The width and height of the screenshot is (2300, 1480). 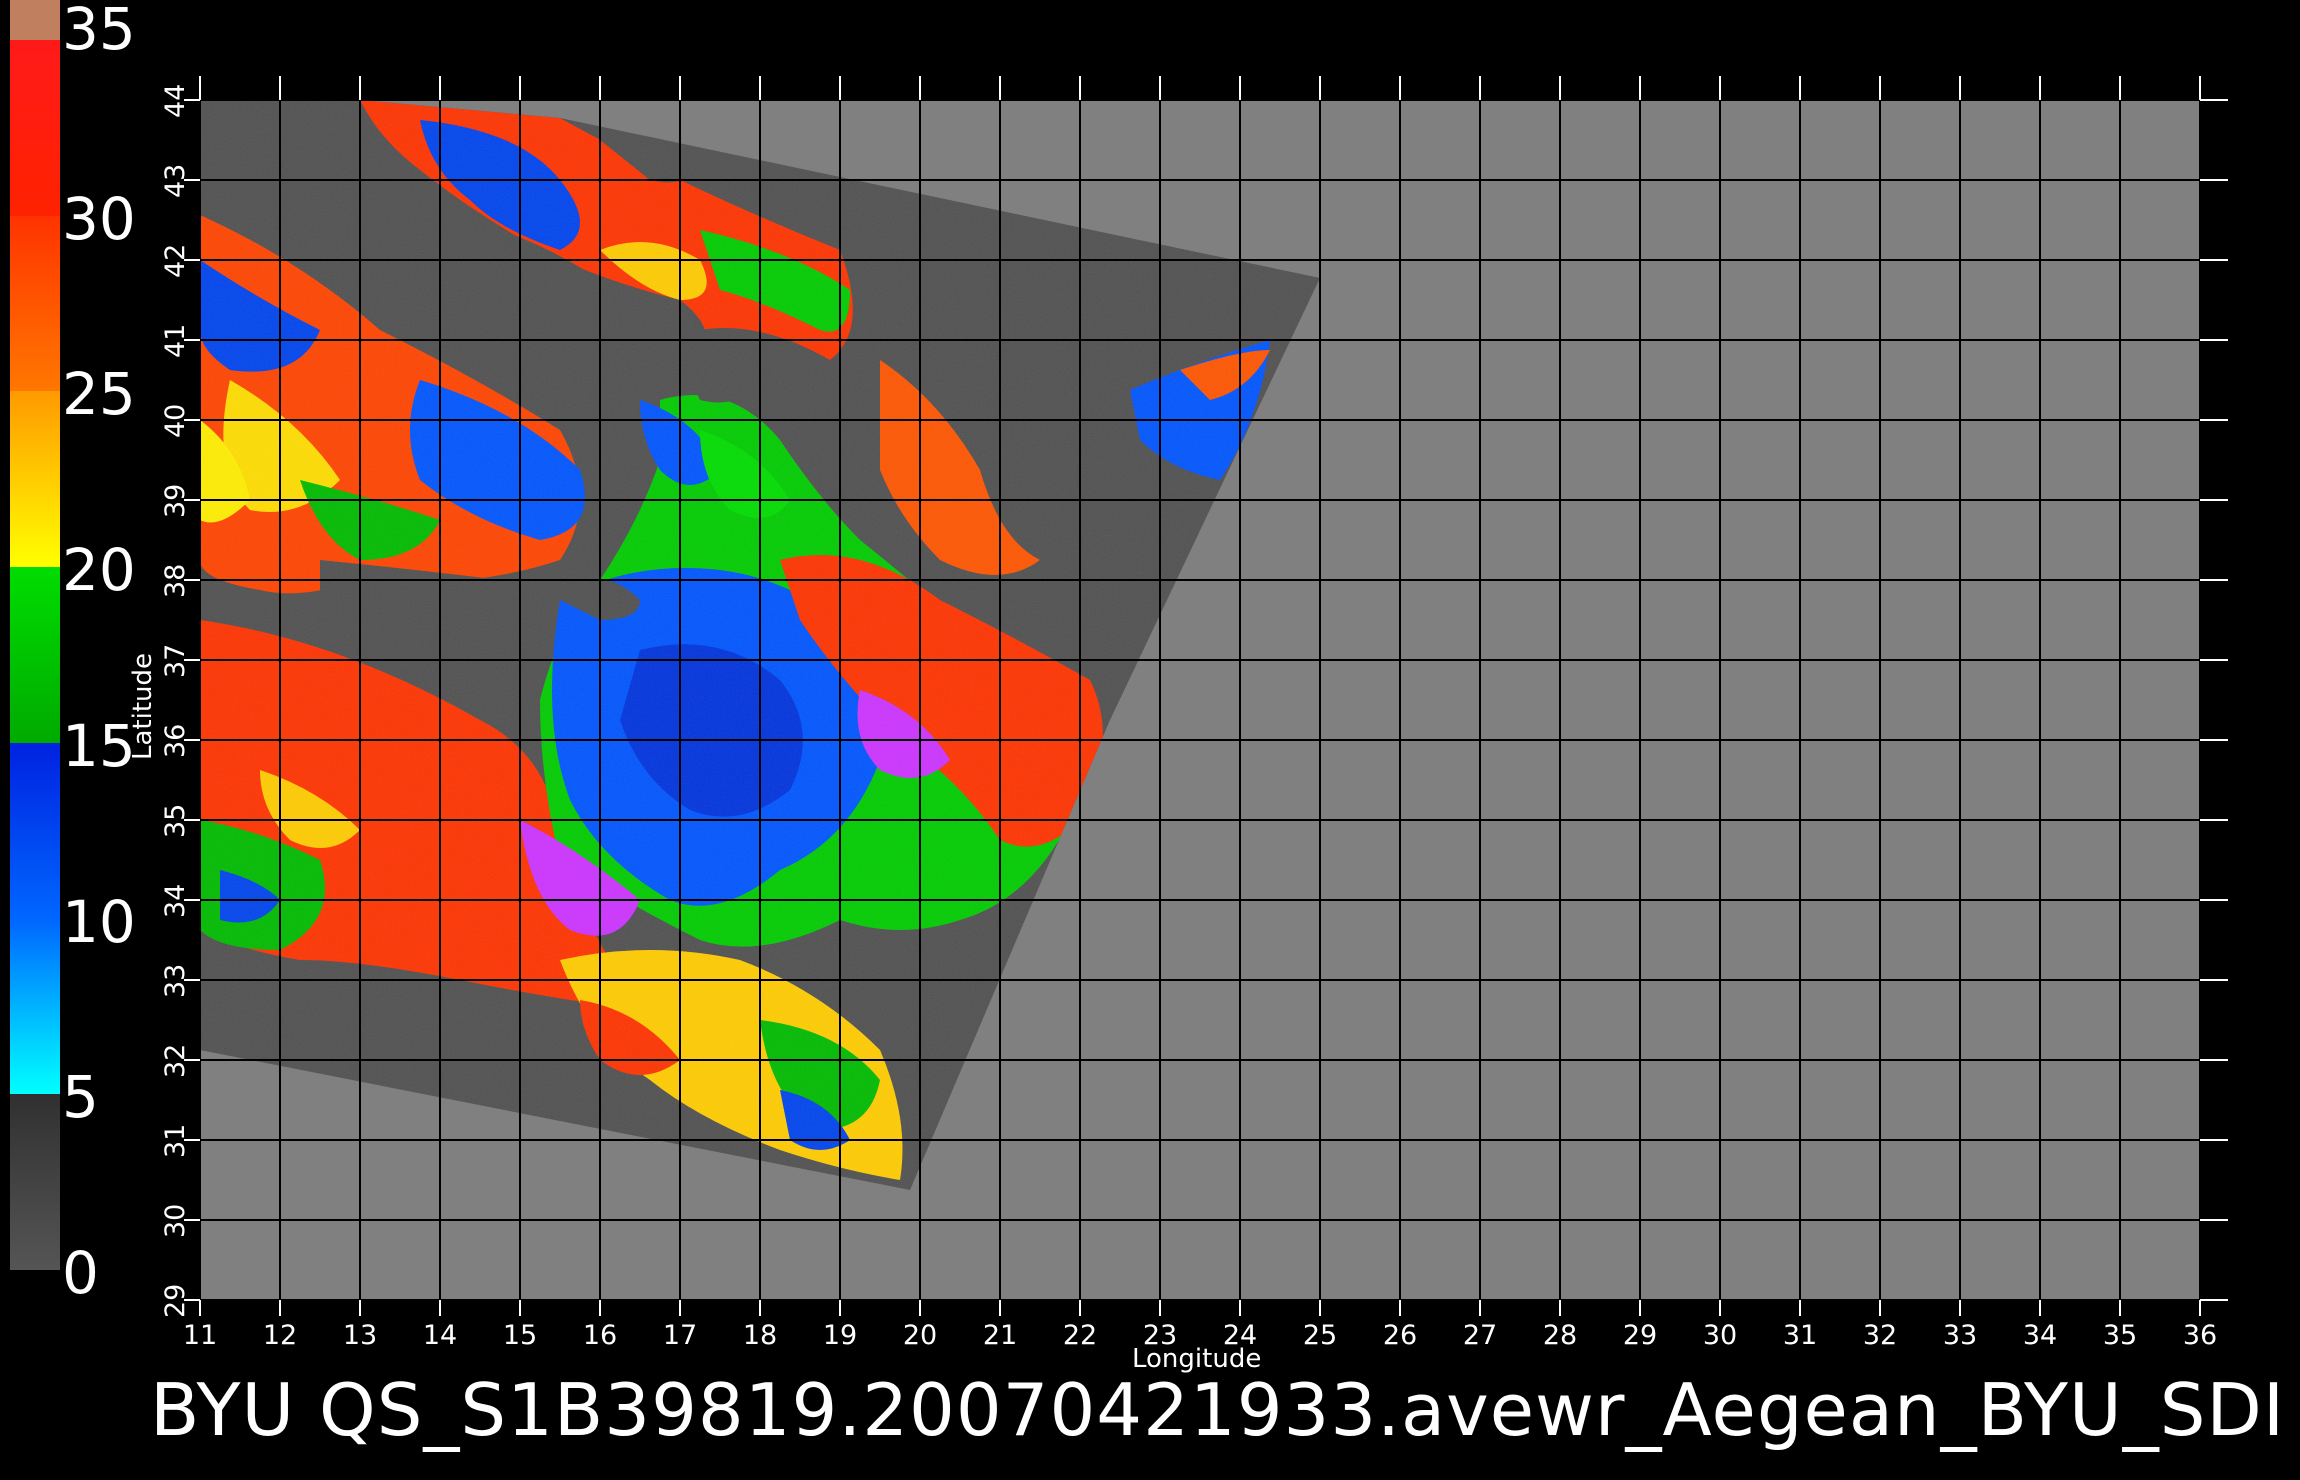 What do you see at coordinates (440, 1335) in the screenshot?
I see `lon-tick-label: 14` at bounding box center [440, 1335].